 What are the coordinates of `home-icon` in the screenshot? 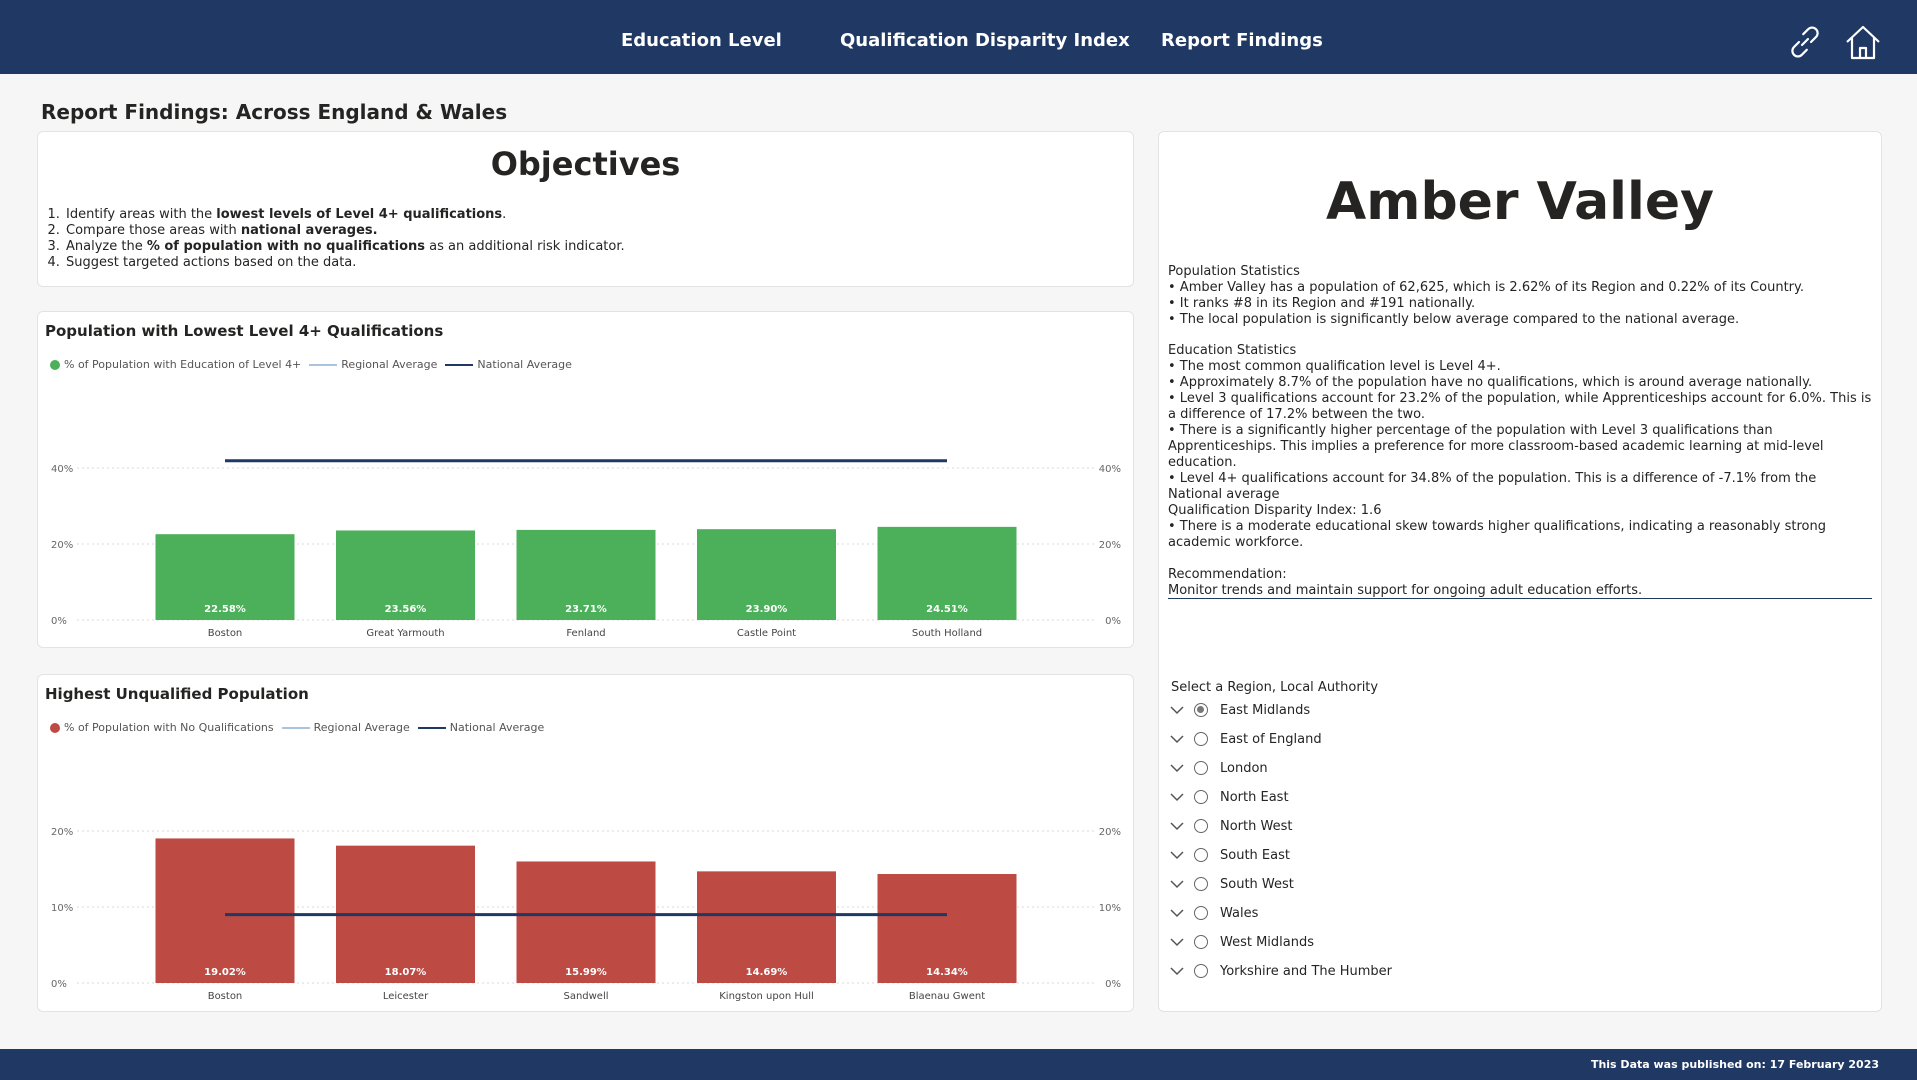 It's located at (1863, 42).